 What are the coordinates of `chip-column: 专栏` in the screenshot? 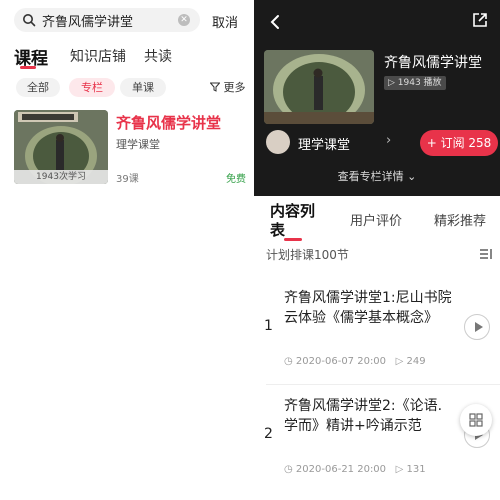 It's located at (92, 87).